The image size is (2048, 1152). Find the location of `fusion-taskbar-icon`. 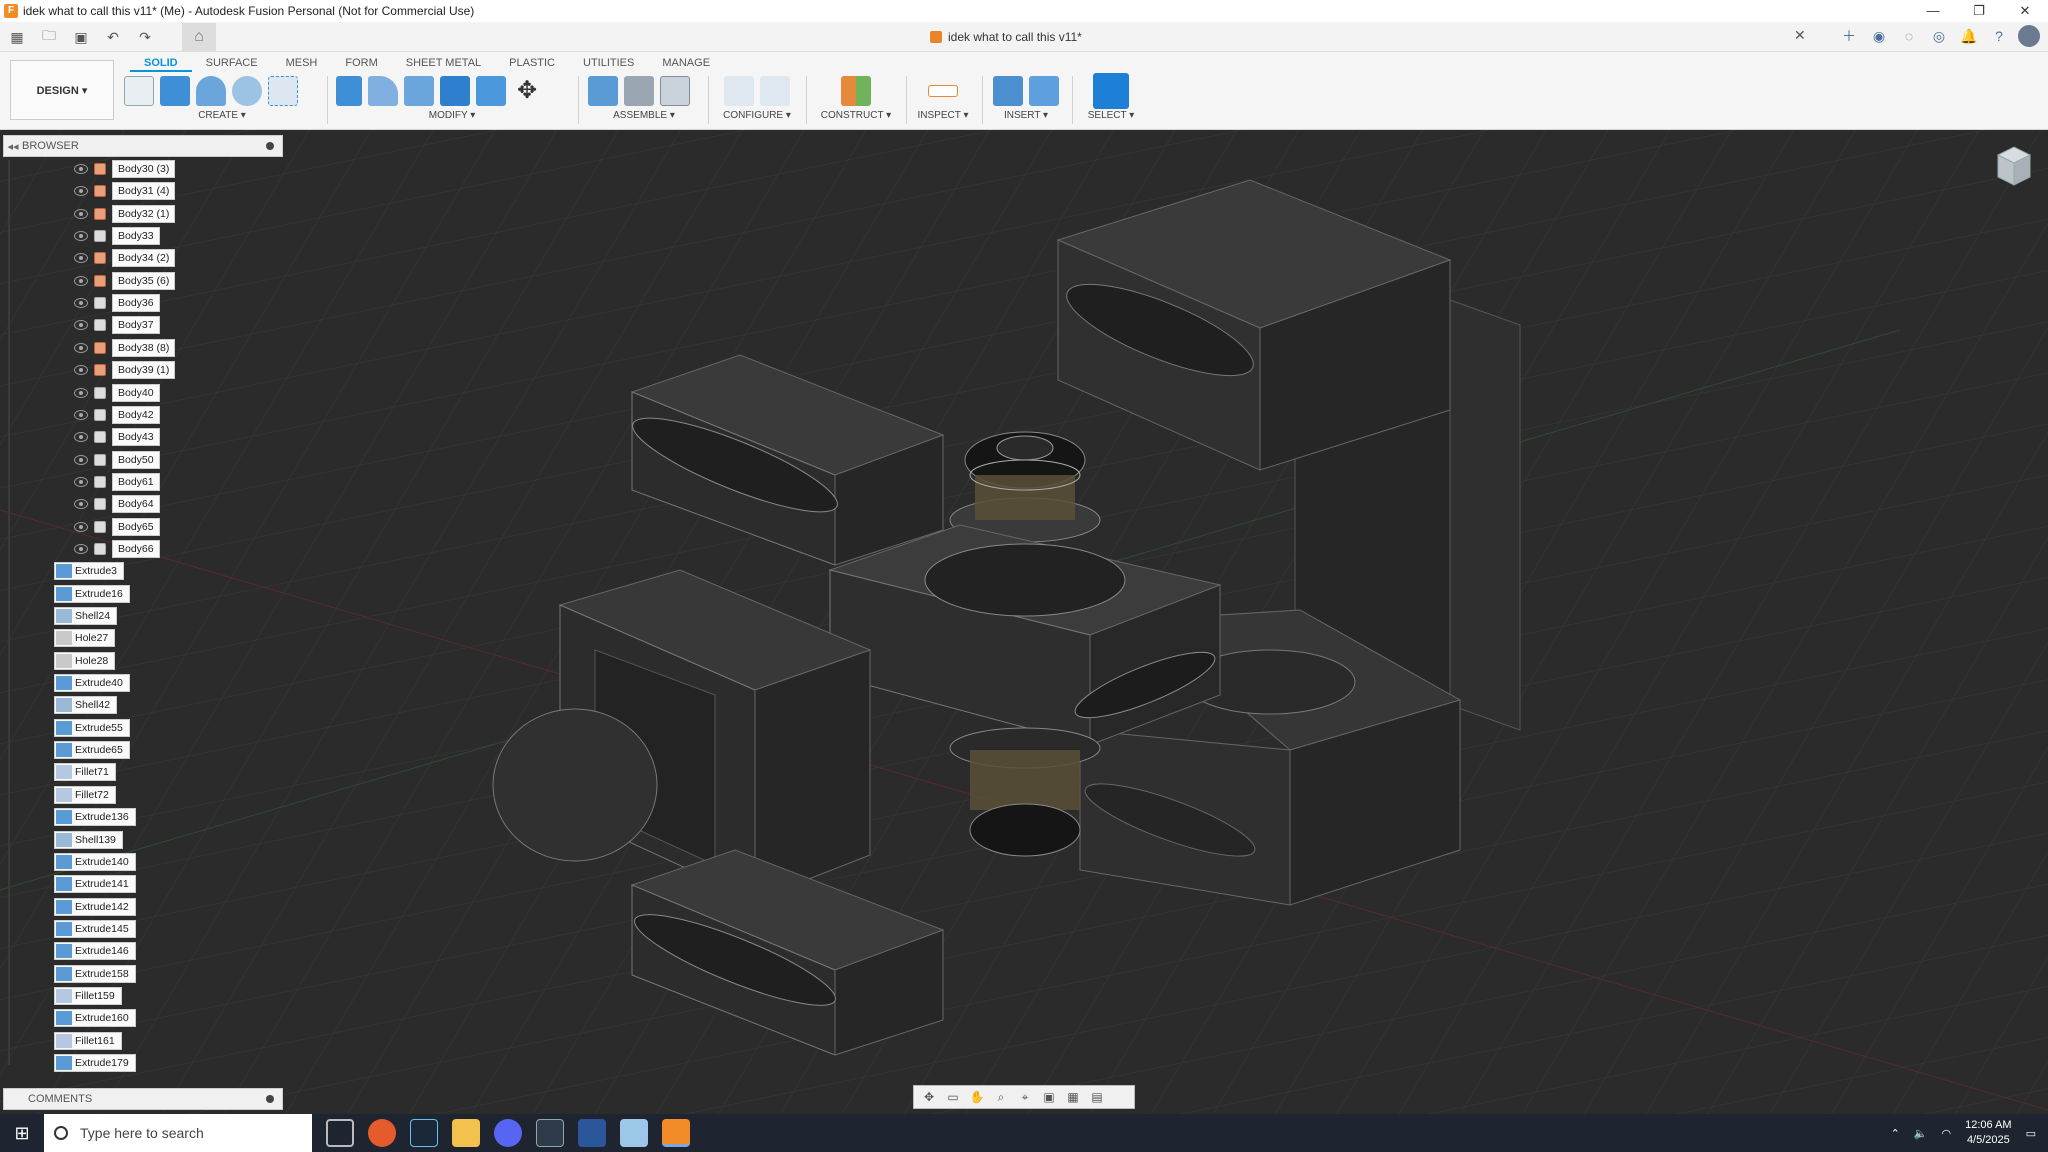

fusion-taskbar-icon is located at coordinates (676, 1133).